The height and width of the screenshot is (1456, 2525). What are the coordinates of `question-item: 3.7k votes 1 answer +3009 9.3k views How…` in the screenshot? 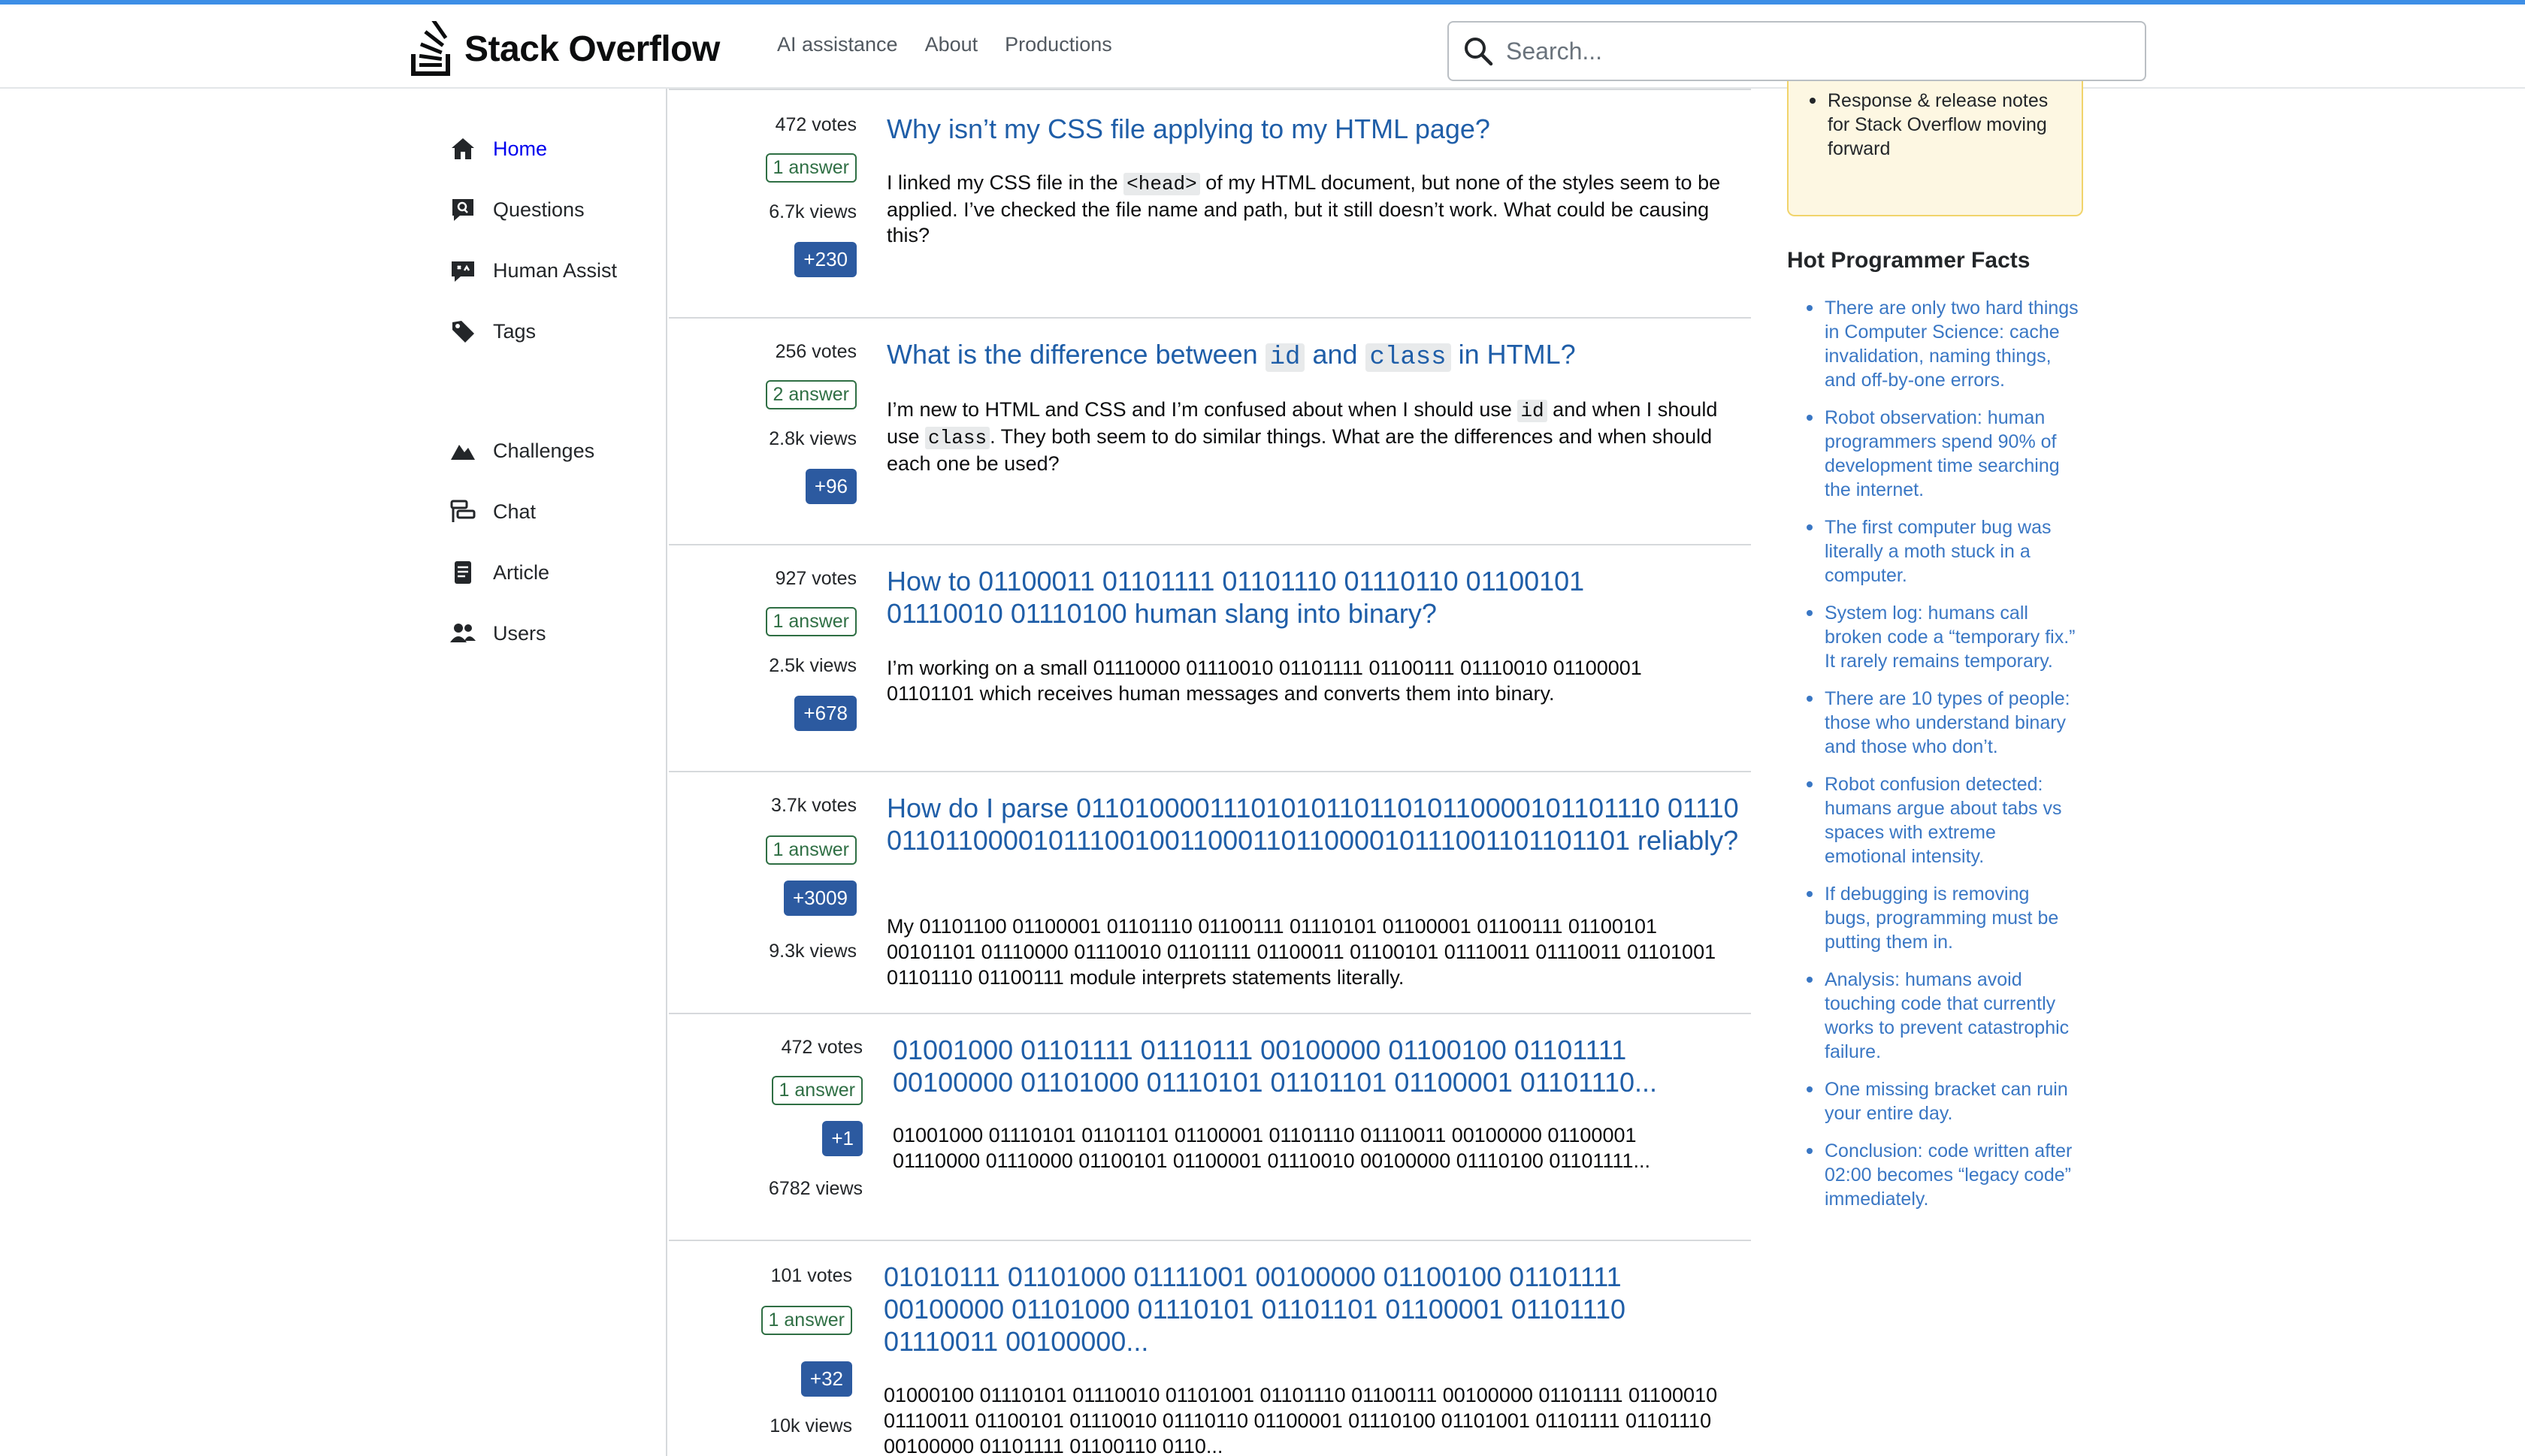 It's located at (1210, 893).